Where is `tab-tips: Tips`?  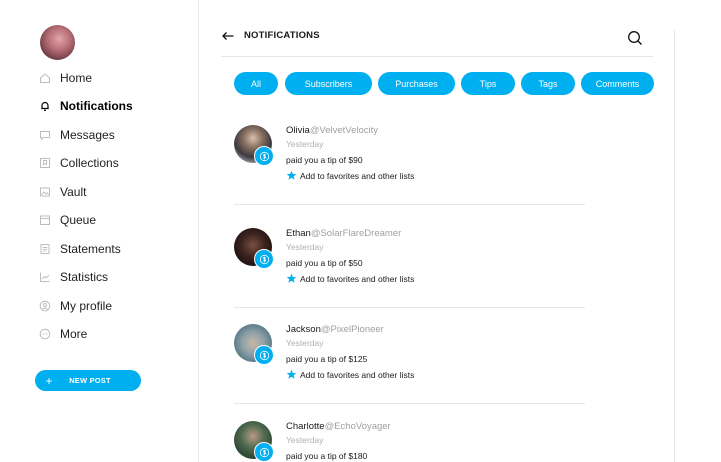 tab-tips: Tips is located at coordinates (488, 83).